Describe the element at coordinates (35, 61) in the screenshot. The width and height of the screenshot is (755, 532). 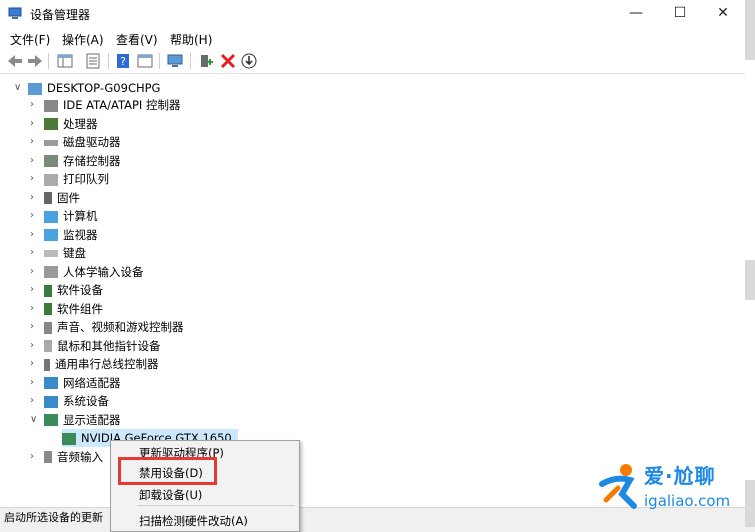
I see `forward-arrow-icon` at that location.